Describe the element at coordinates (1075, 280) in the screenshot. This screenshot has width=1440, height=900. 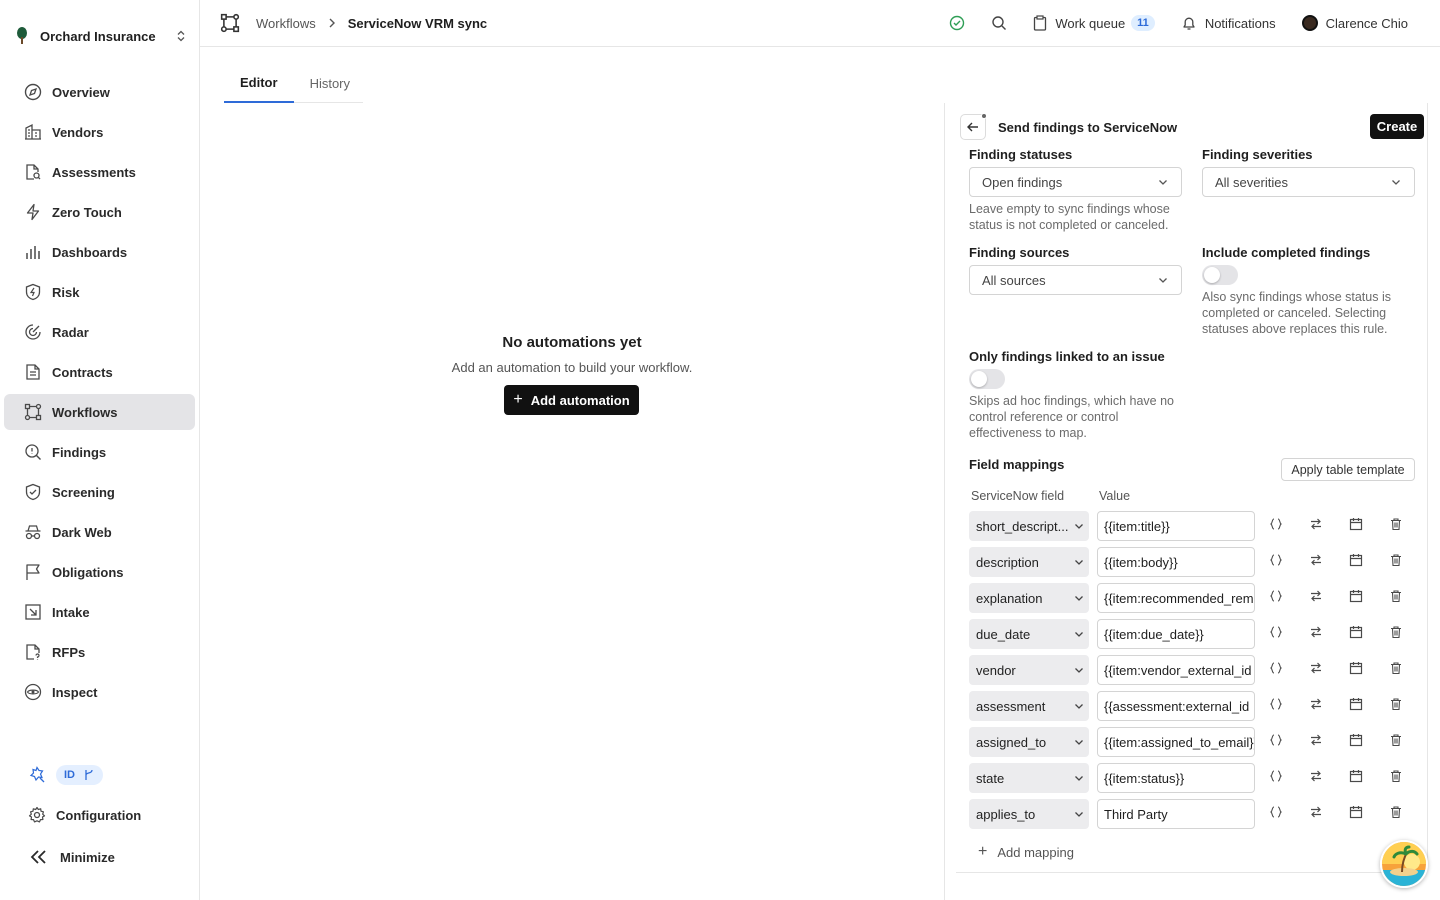
I see `finding-sources-select: All sources` at that location.